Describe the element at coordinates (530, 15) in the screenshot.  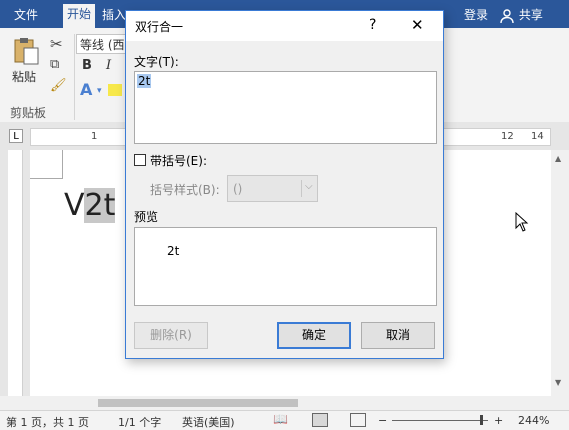
I see `share-label: 共享` at that location.